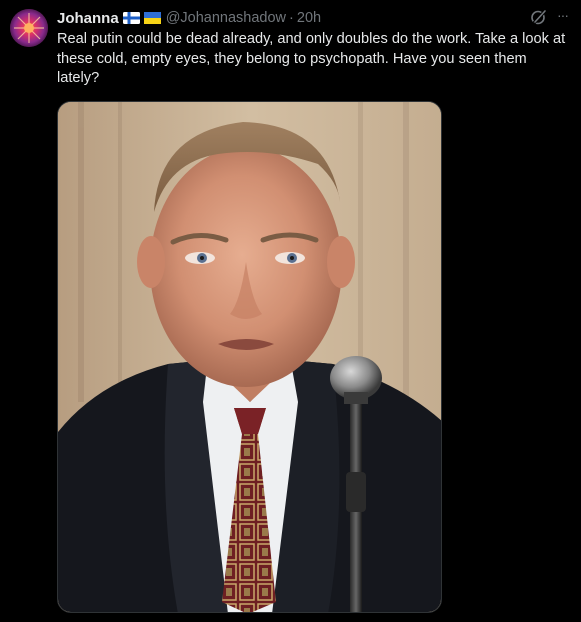 The image size is (581, 622). I want to click on author-name: Johanna, so click(88, 18).